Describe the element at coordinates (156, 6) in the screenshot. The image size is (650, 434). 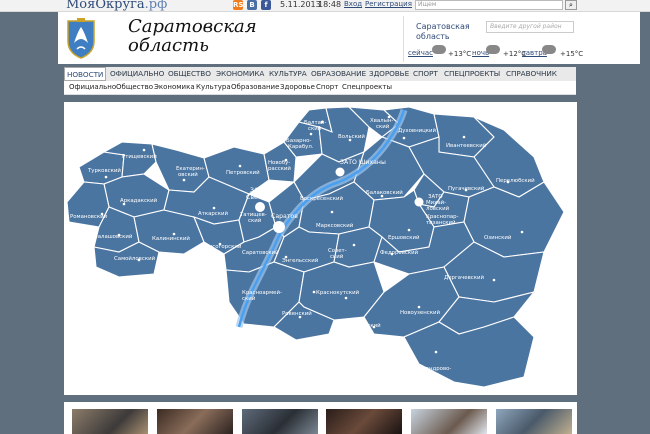
I see `brand-suffix: .рф` at that location.